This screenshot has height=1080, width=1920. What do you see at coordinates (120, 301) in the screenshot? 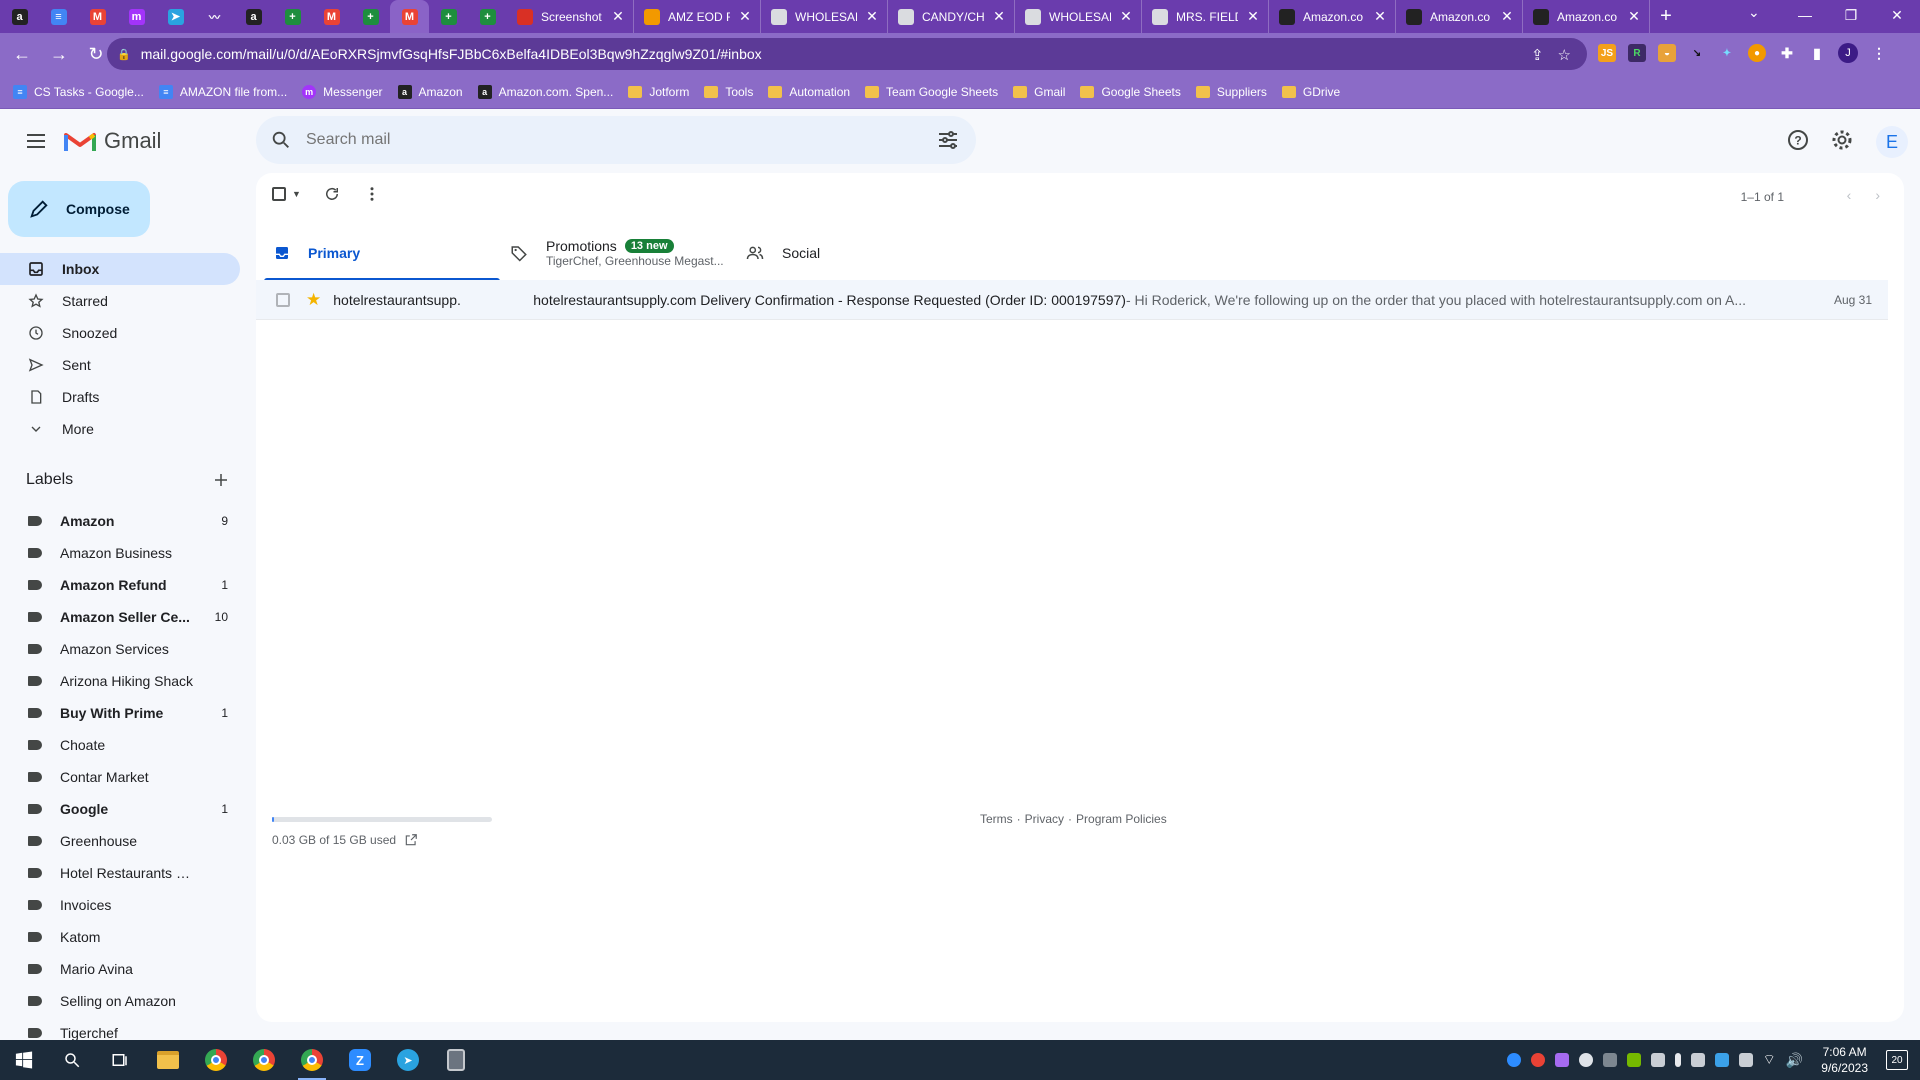
I see `sidebar-item-starred: Starred` at bounding box center [120, 301].